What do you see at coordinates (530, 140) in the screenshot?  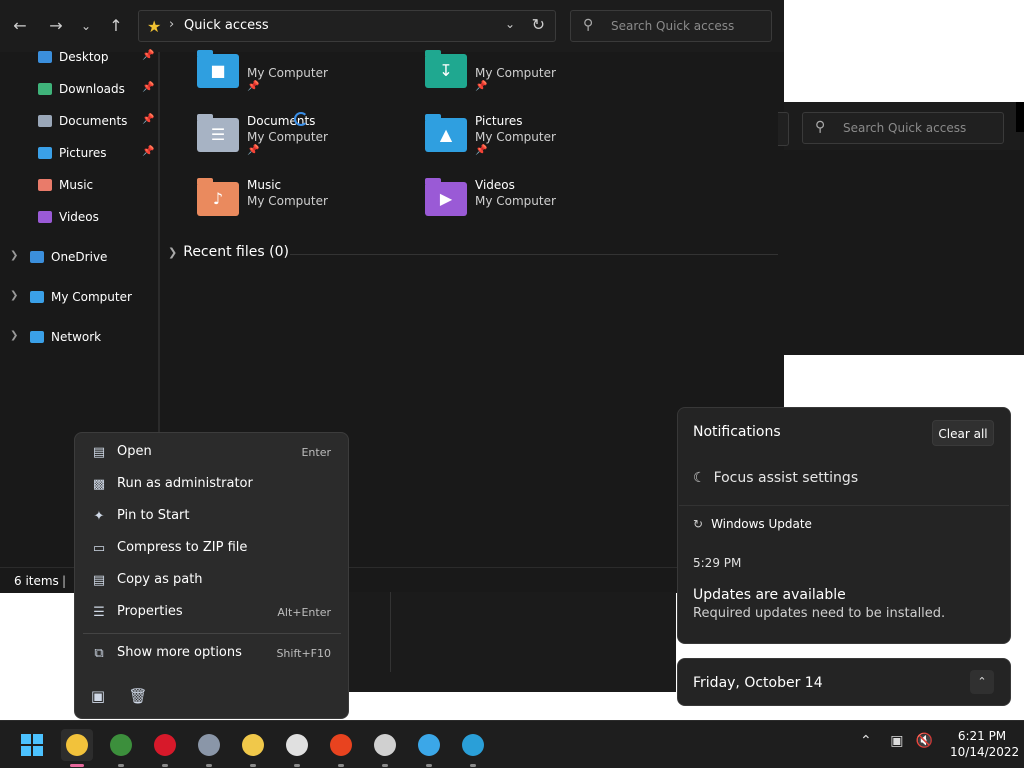 I see `folder-tile: ▲ Pictures My Computer 📌` at bounding box center [530, 140].